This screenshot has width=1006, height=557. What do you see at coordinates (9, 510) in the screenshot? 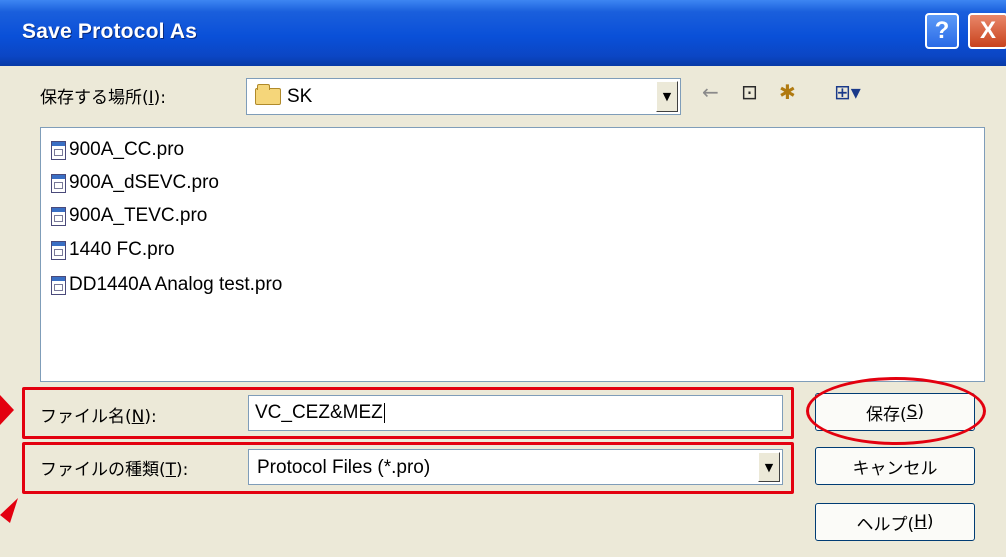
I see `red-arrow-lower` at bounding box center [9, 510].